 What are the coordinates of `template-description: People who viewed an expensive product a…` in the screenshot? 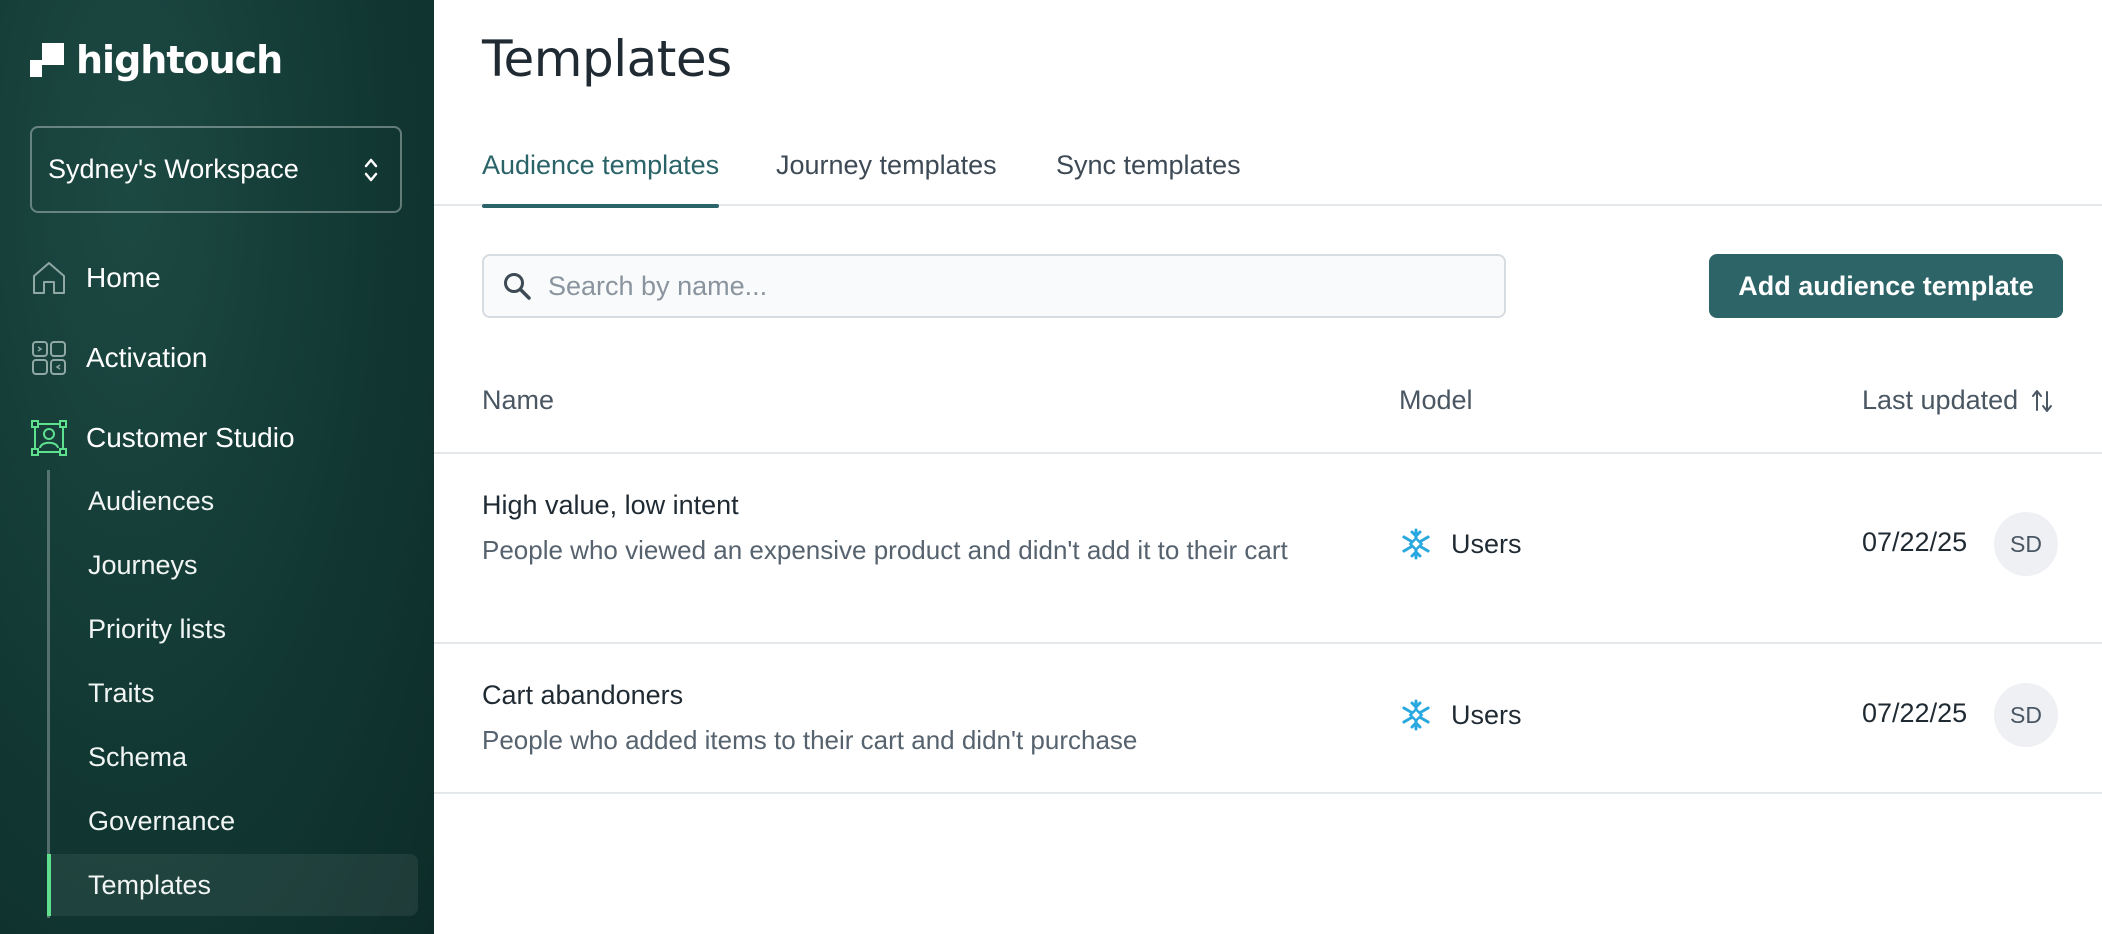 It's located at (885, 550).